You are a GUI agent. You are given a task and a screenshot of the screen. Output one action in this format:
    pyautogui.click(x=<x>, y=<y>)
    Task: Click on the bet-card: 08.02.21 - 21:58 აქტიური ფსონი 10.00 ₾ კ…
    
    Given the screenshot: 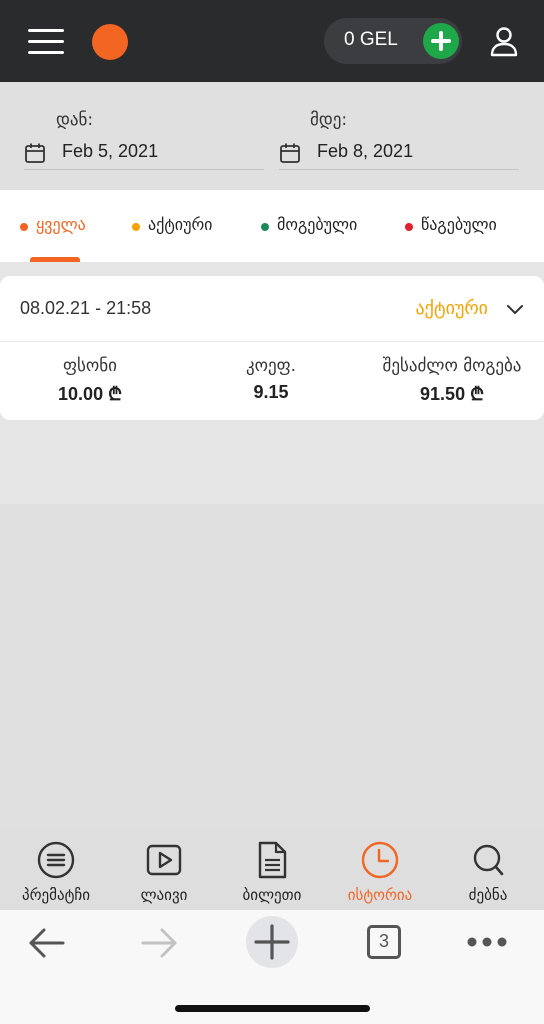 What is the action you would take?
    pyautogui.click(x=272, y=348)
    